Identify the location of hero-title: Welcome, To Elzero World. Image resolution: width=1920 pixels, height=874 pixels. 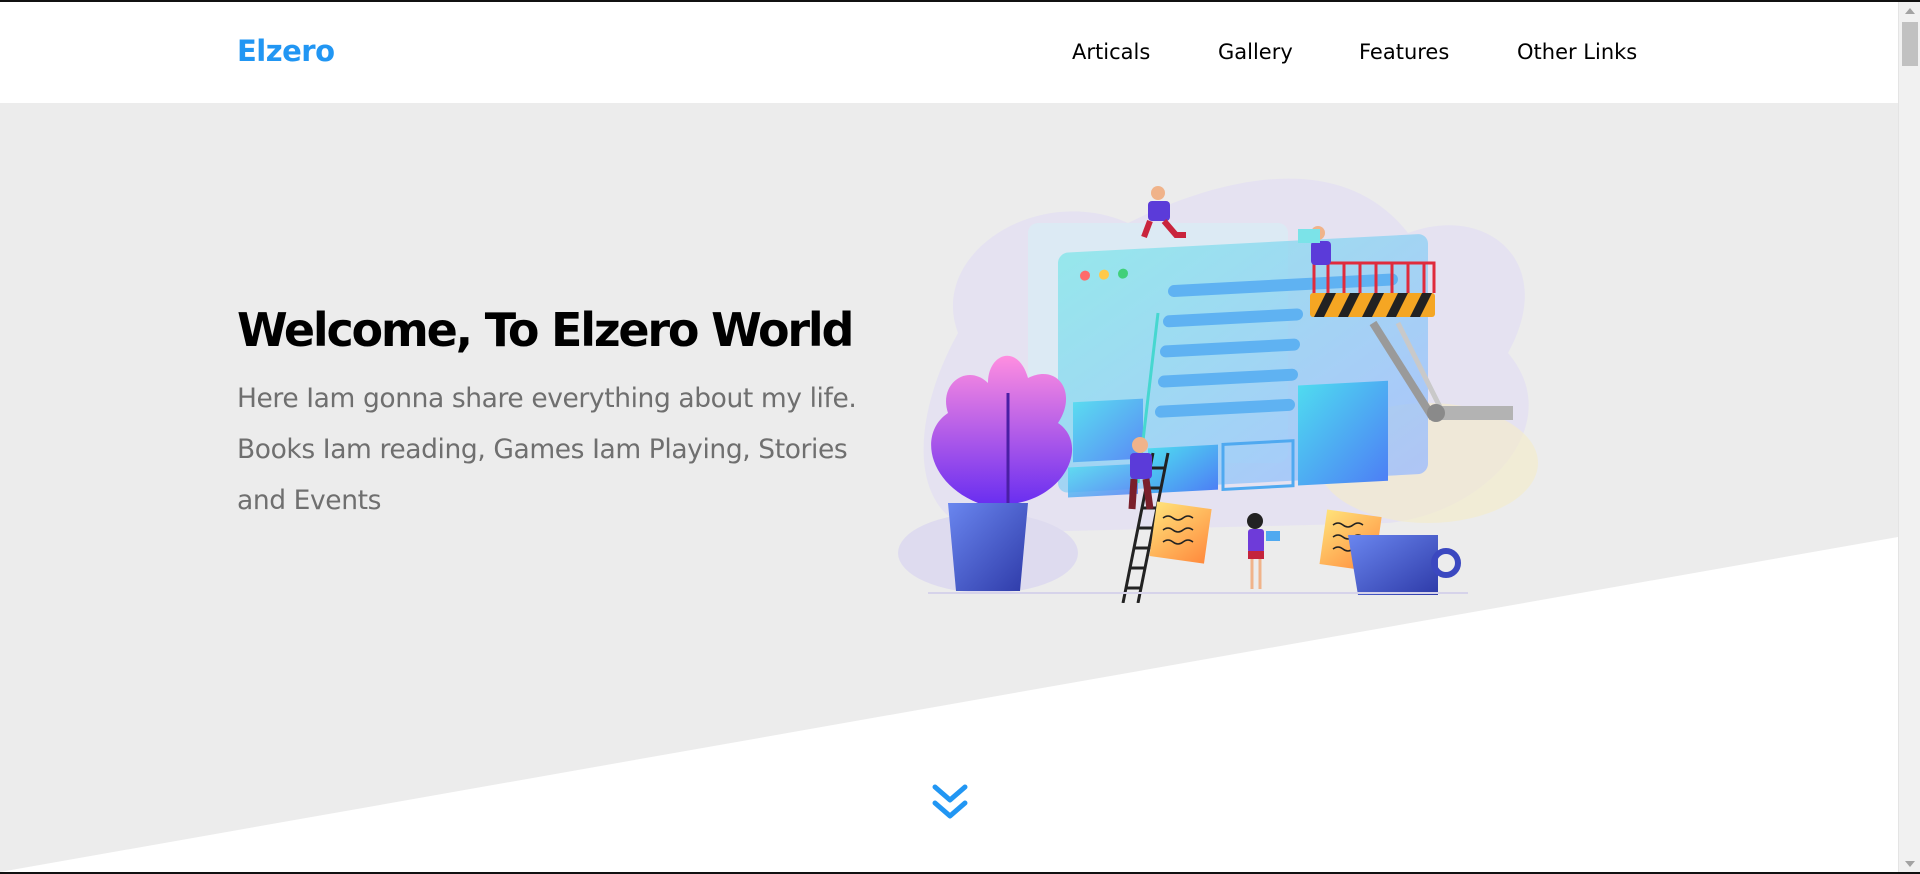
(545, 330).